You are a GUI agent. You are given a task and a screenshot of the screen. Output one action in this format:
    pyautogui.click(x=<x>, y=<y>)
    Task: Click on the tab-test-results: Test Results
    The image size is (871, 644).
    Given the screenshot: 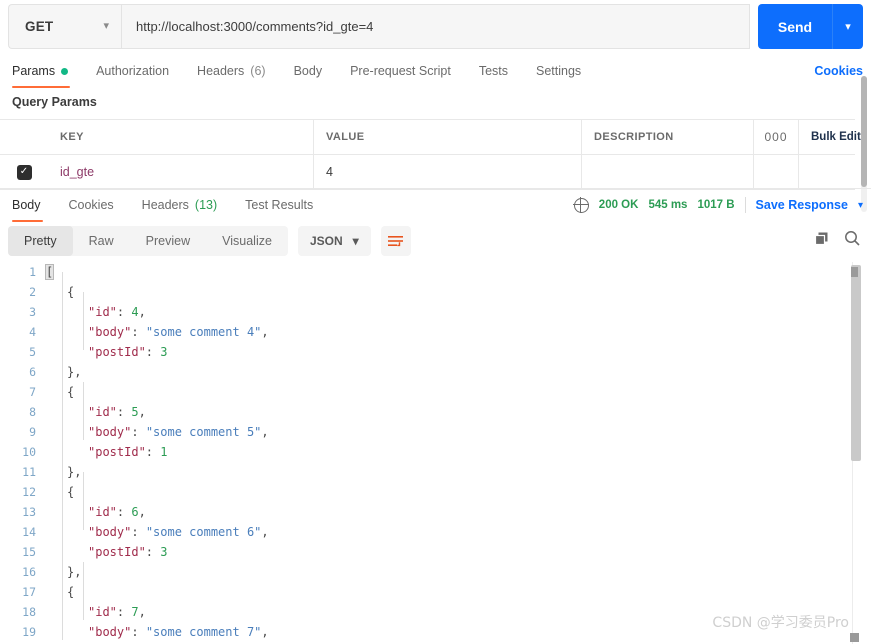 What is the action you would take?
    pyautogui.click(x=279, y=205)
    